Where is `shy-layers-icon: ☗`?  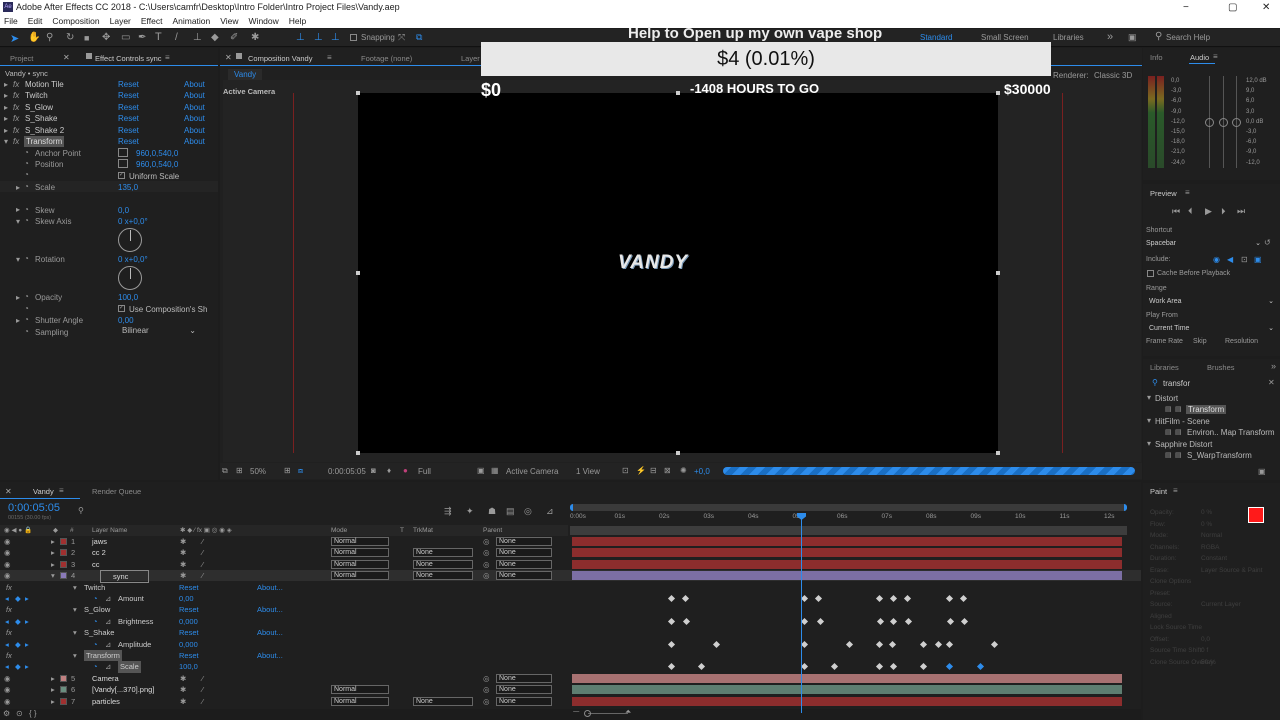 shy-layers-icon: ☗ is located at coordinates (492, 511).